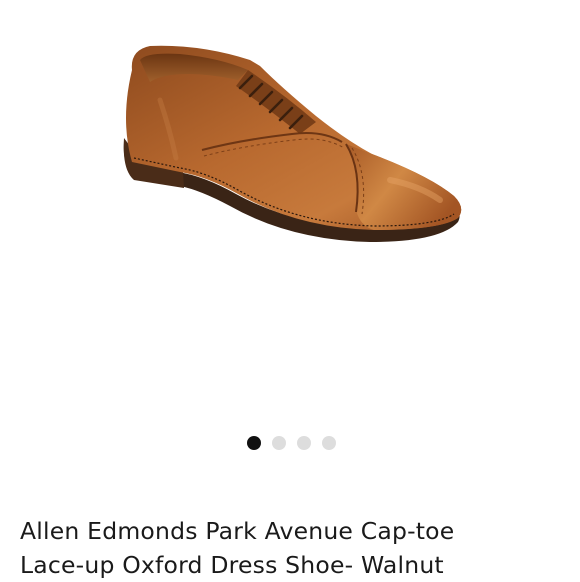 This screenshot has height=582, width=580. I want to click on shoe-cap-toe, so click(404, 187).